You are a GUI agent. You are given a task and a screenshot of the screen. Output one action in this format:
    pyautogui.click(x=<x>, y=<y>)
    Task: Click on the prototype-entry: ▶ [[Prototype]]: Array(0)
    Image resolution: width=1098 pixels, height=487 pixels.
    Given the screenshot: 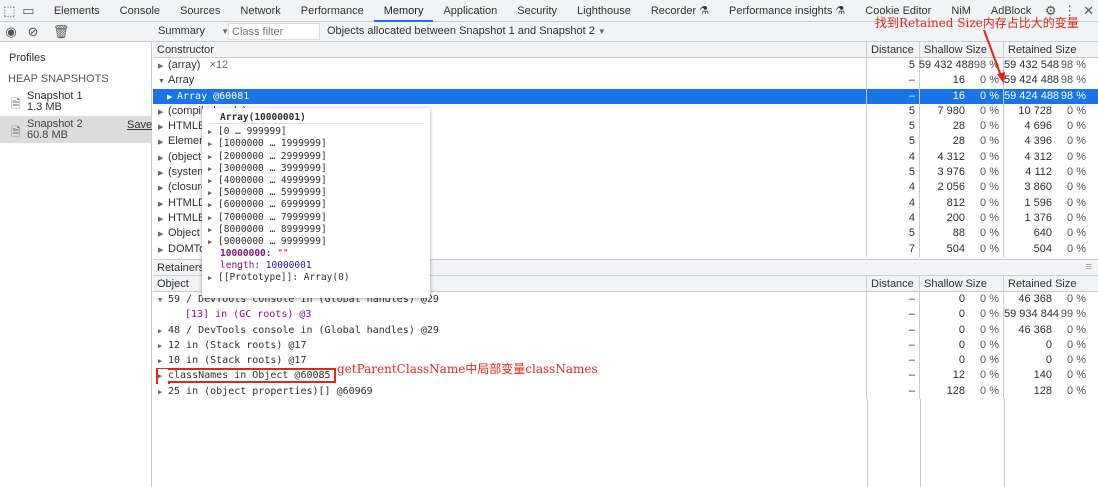 What is the action you would take?
    pyautogui.click(x=316, y=278)
    